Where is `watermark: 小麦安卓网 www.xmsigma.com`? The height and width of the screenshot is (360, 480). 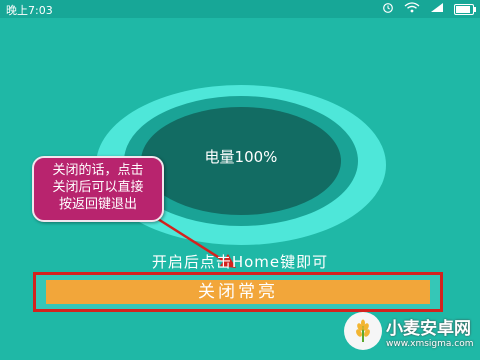 watermark: 小麦安卓网 www.xmsigma.com is located at coordinates (409, 331).